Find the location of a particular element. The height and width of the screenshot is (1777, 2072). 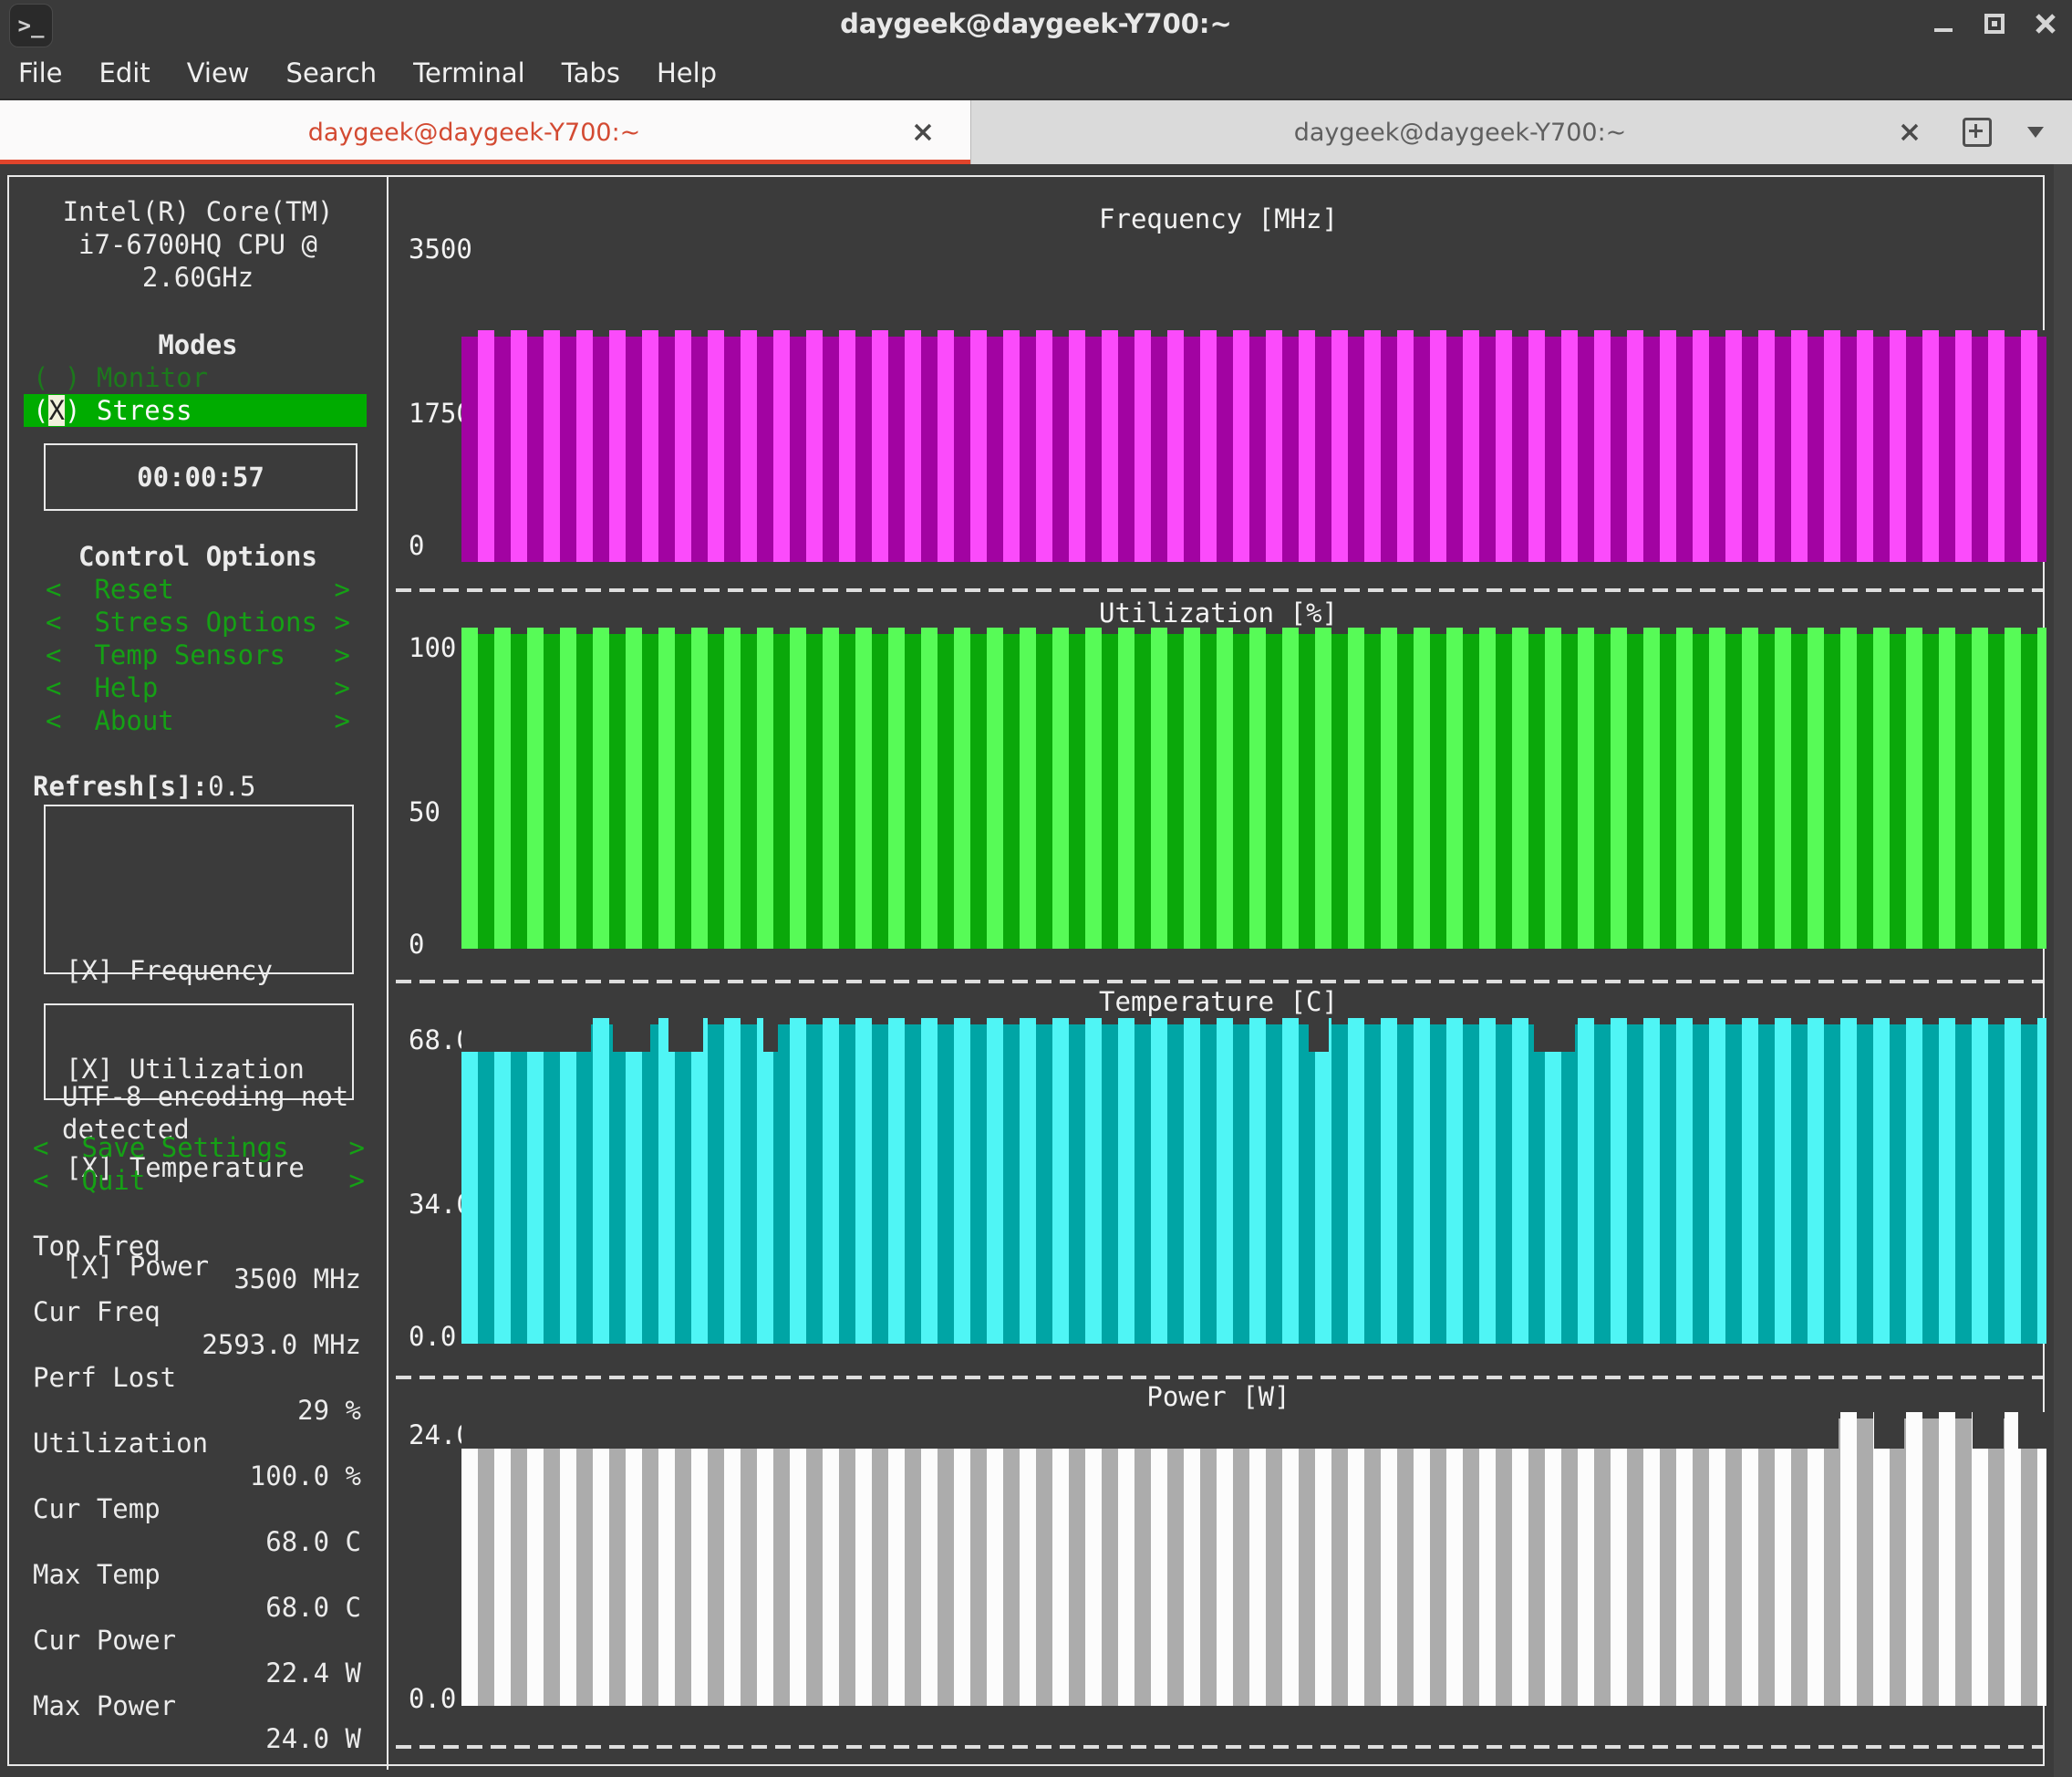

menu-terminal: Terminal is located at coordinates (469, 73).